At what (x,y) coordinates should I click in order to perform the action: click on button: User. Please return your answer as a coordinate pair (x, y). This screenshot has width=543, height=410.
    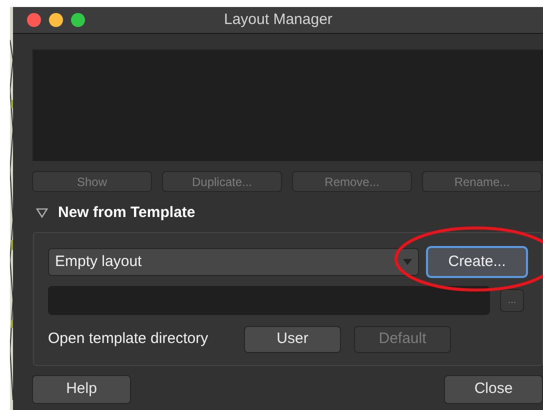
    Looking at the image, I should click on (292, 339).